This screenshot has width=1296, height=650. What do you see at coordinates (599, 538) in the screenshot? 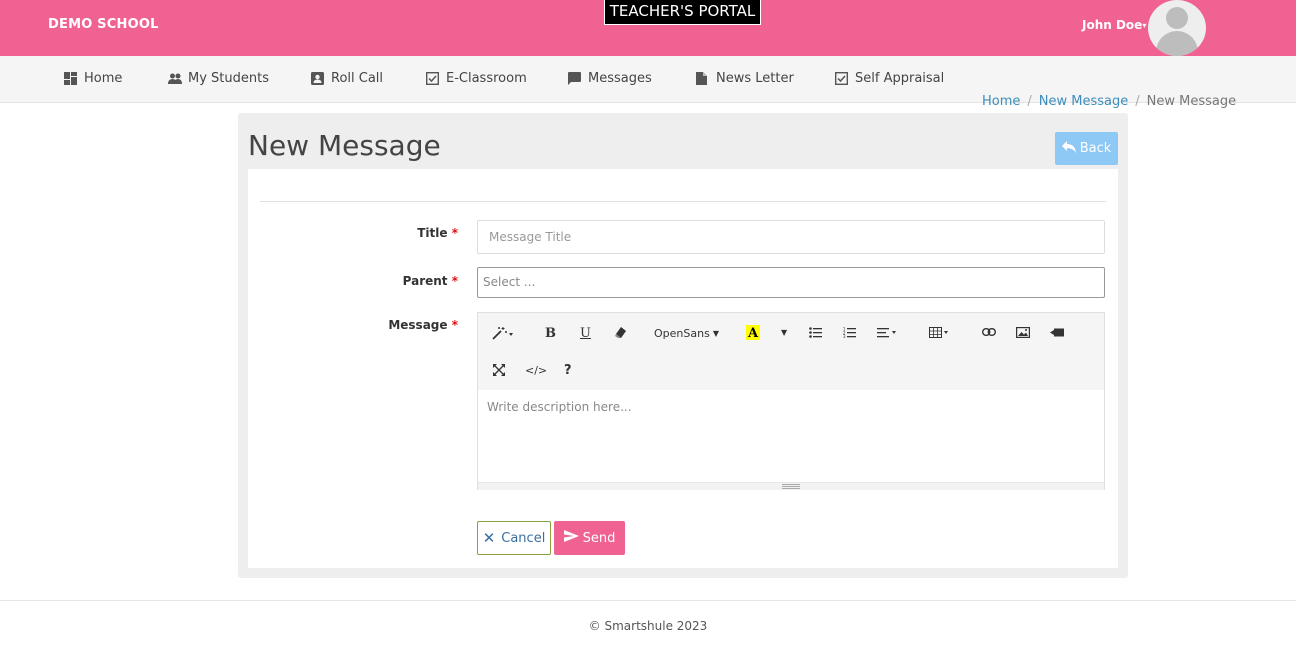
I see `send-label: Send` at bounding box center [599, 538].